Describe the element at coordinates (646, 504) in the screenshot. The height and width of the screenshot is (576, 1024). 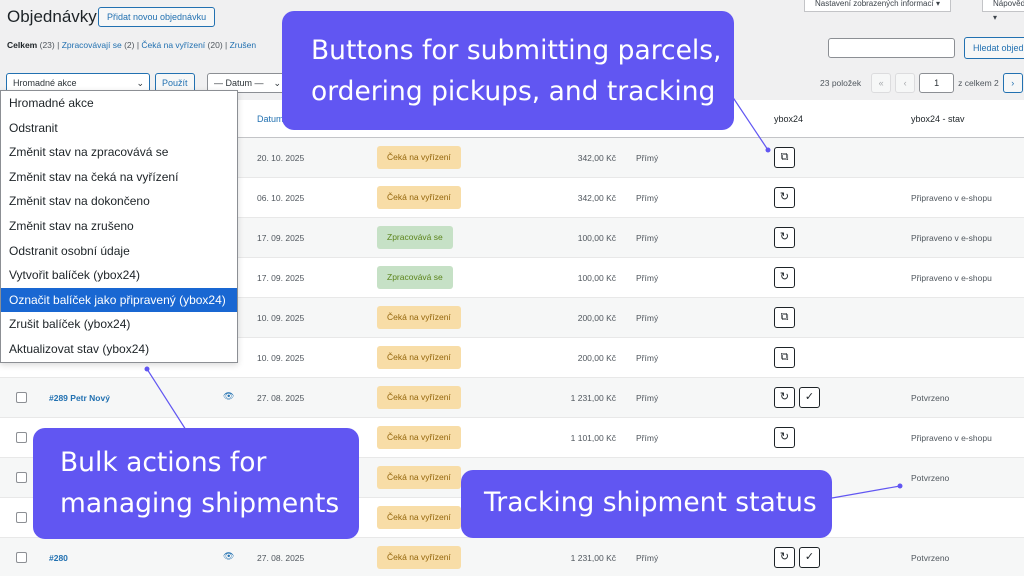
I see `callout-tracking: Tracking shipment status` at that location.